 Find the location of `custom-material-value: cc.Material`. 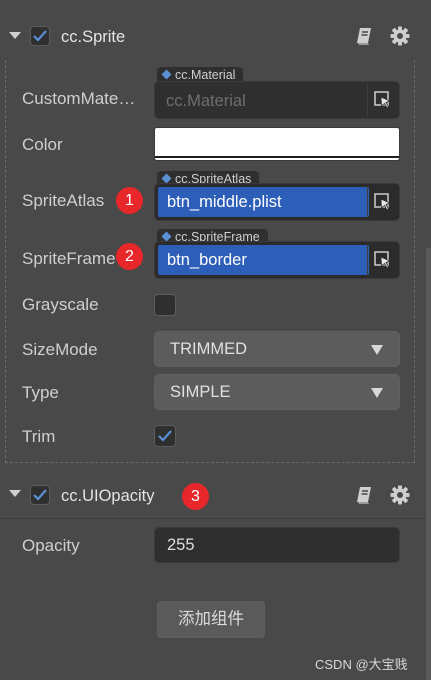

custom-material-value: cc.Material is located at coordinates (206, 101).